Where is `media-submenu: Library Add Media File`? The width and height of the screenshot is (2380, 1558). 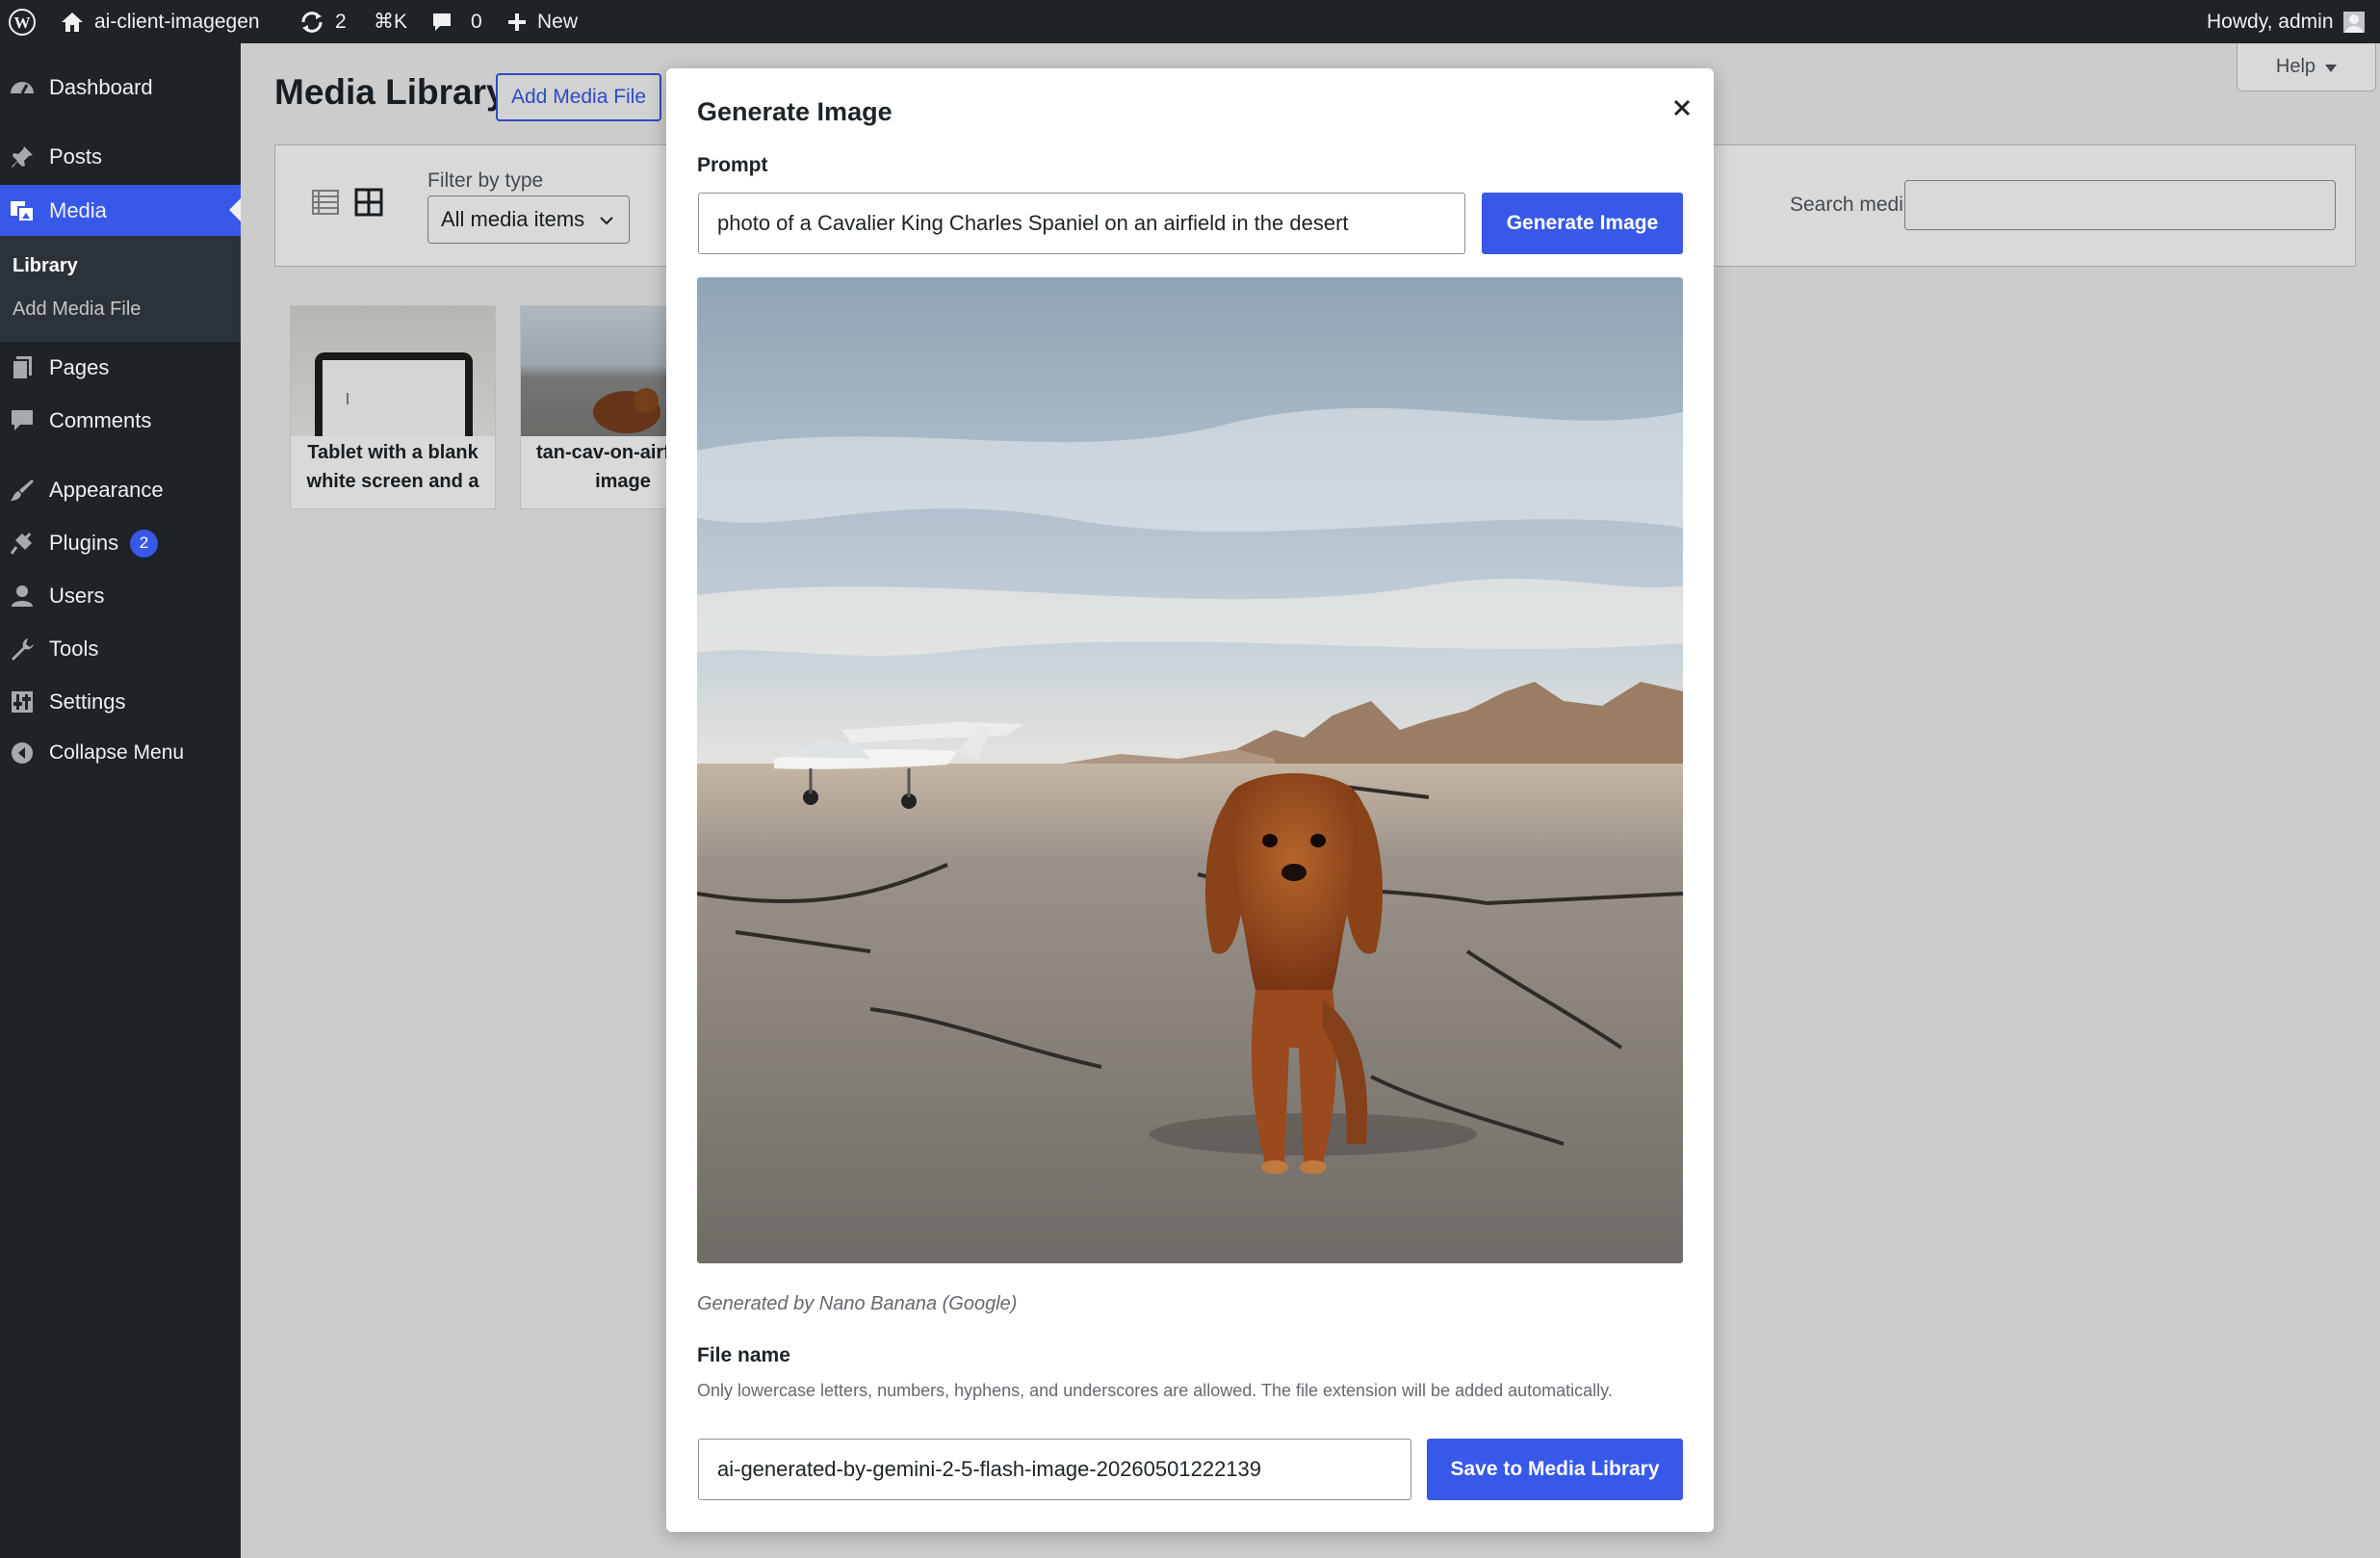
media-submenu: Library Add Media File is located at coordinates (121, 289).